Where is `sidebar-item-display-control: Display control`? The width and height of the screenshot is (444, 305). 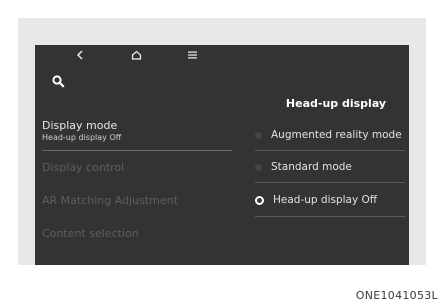 sidebar-item-display-control: Display control is located at coordinates (142, 167).